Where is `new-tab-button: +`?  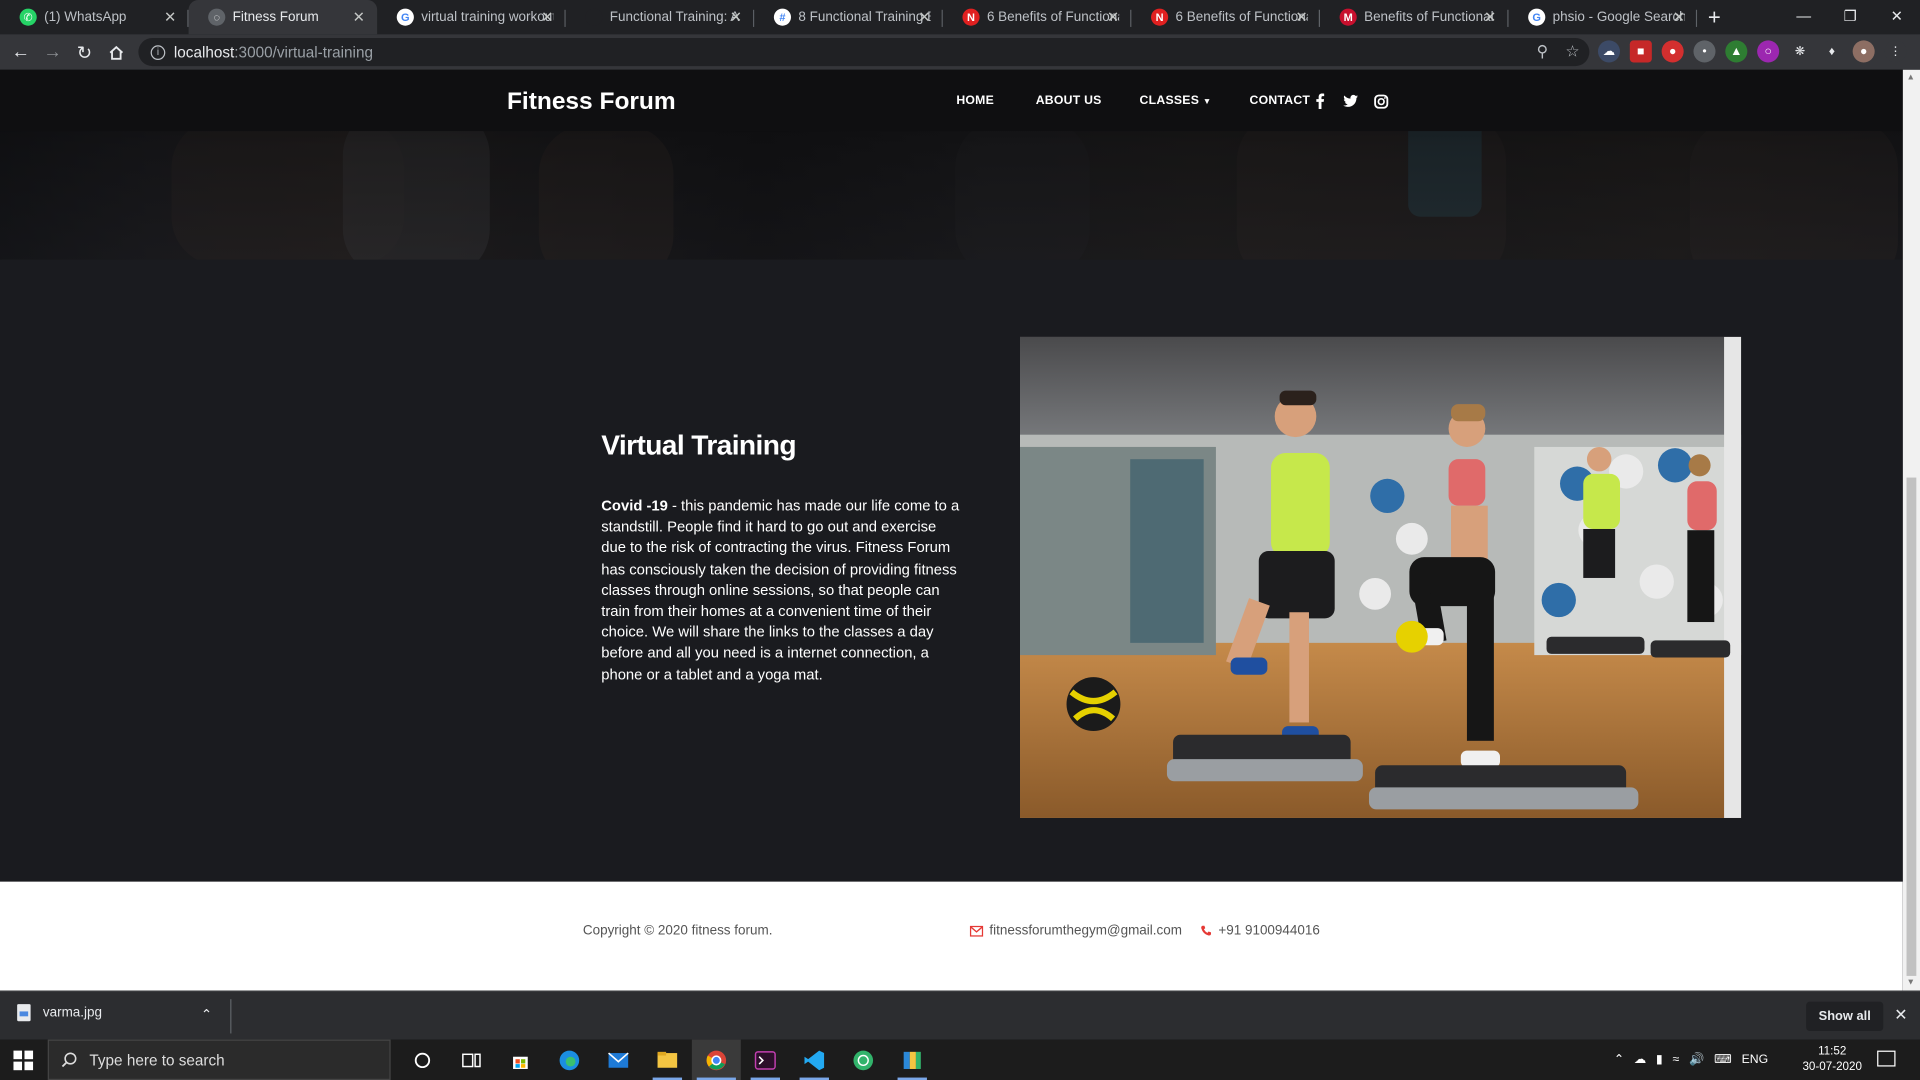
new-tab-button: + is located at coordinates (1714, 17).